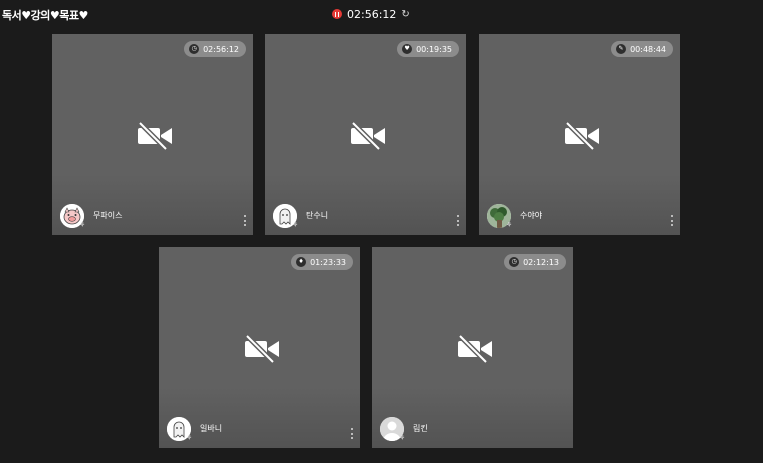 This screenshot has width=763, height=463. What do you see at coordinates (407, 49) in the screenshot?
I see `heart-icon: ♥` at bounding box center [407, 49].